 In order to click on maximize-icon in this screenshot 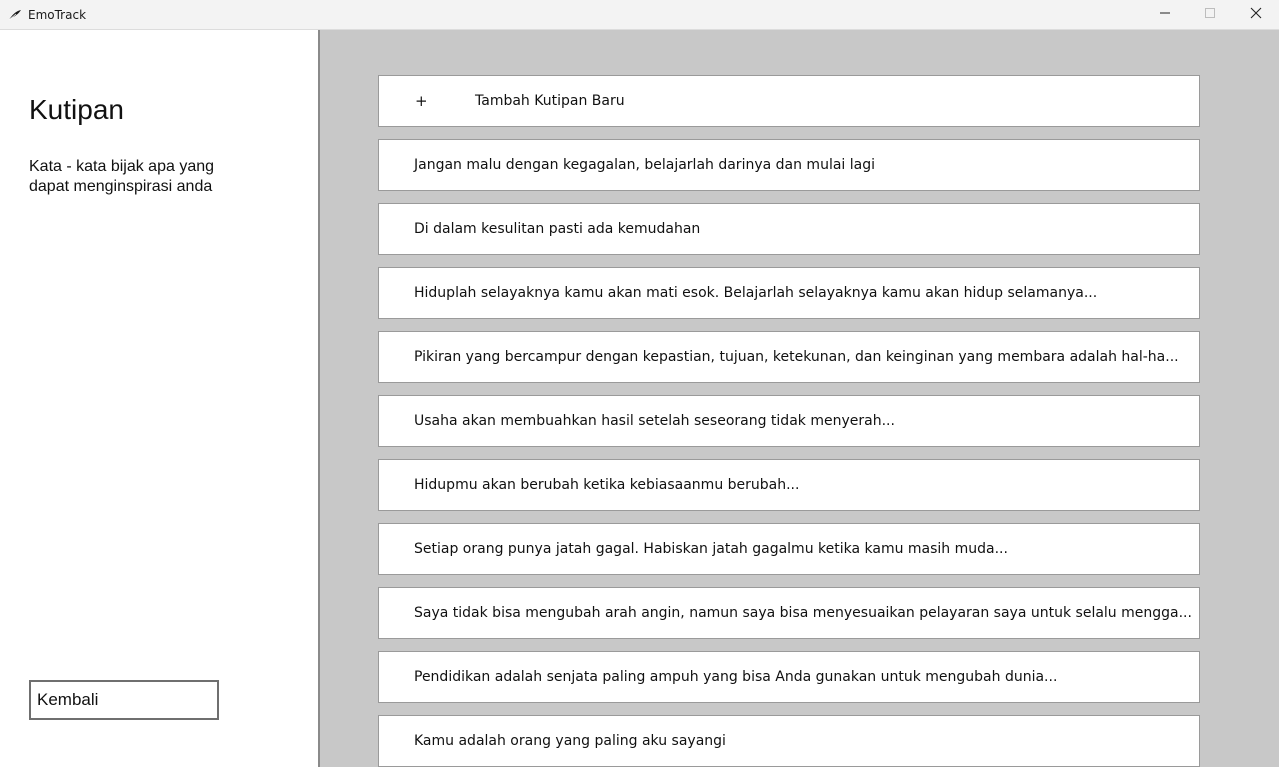, I will do `click(1210, 15)`.